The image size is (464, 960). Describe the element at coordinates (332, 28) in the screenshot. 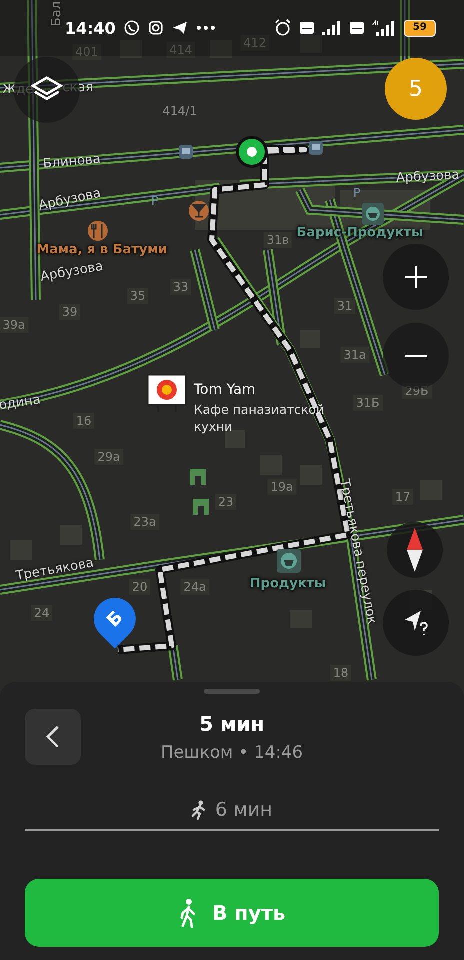

I see `signal-icon` at that location.